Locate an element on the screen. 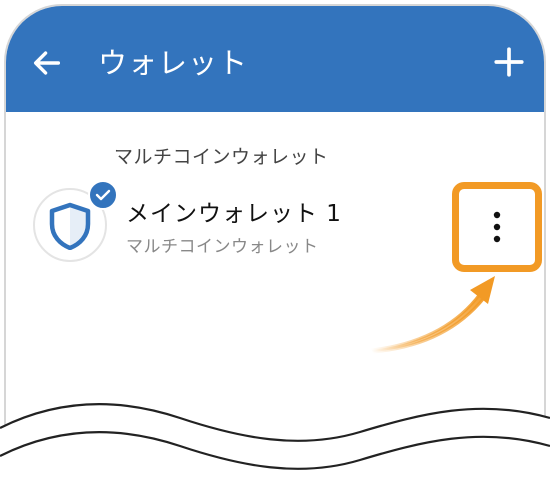 This screenshot has width=550, height=500. more-vert-icon is located at coordinates (497, 227).